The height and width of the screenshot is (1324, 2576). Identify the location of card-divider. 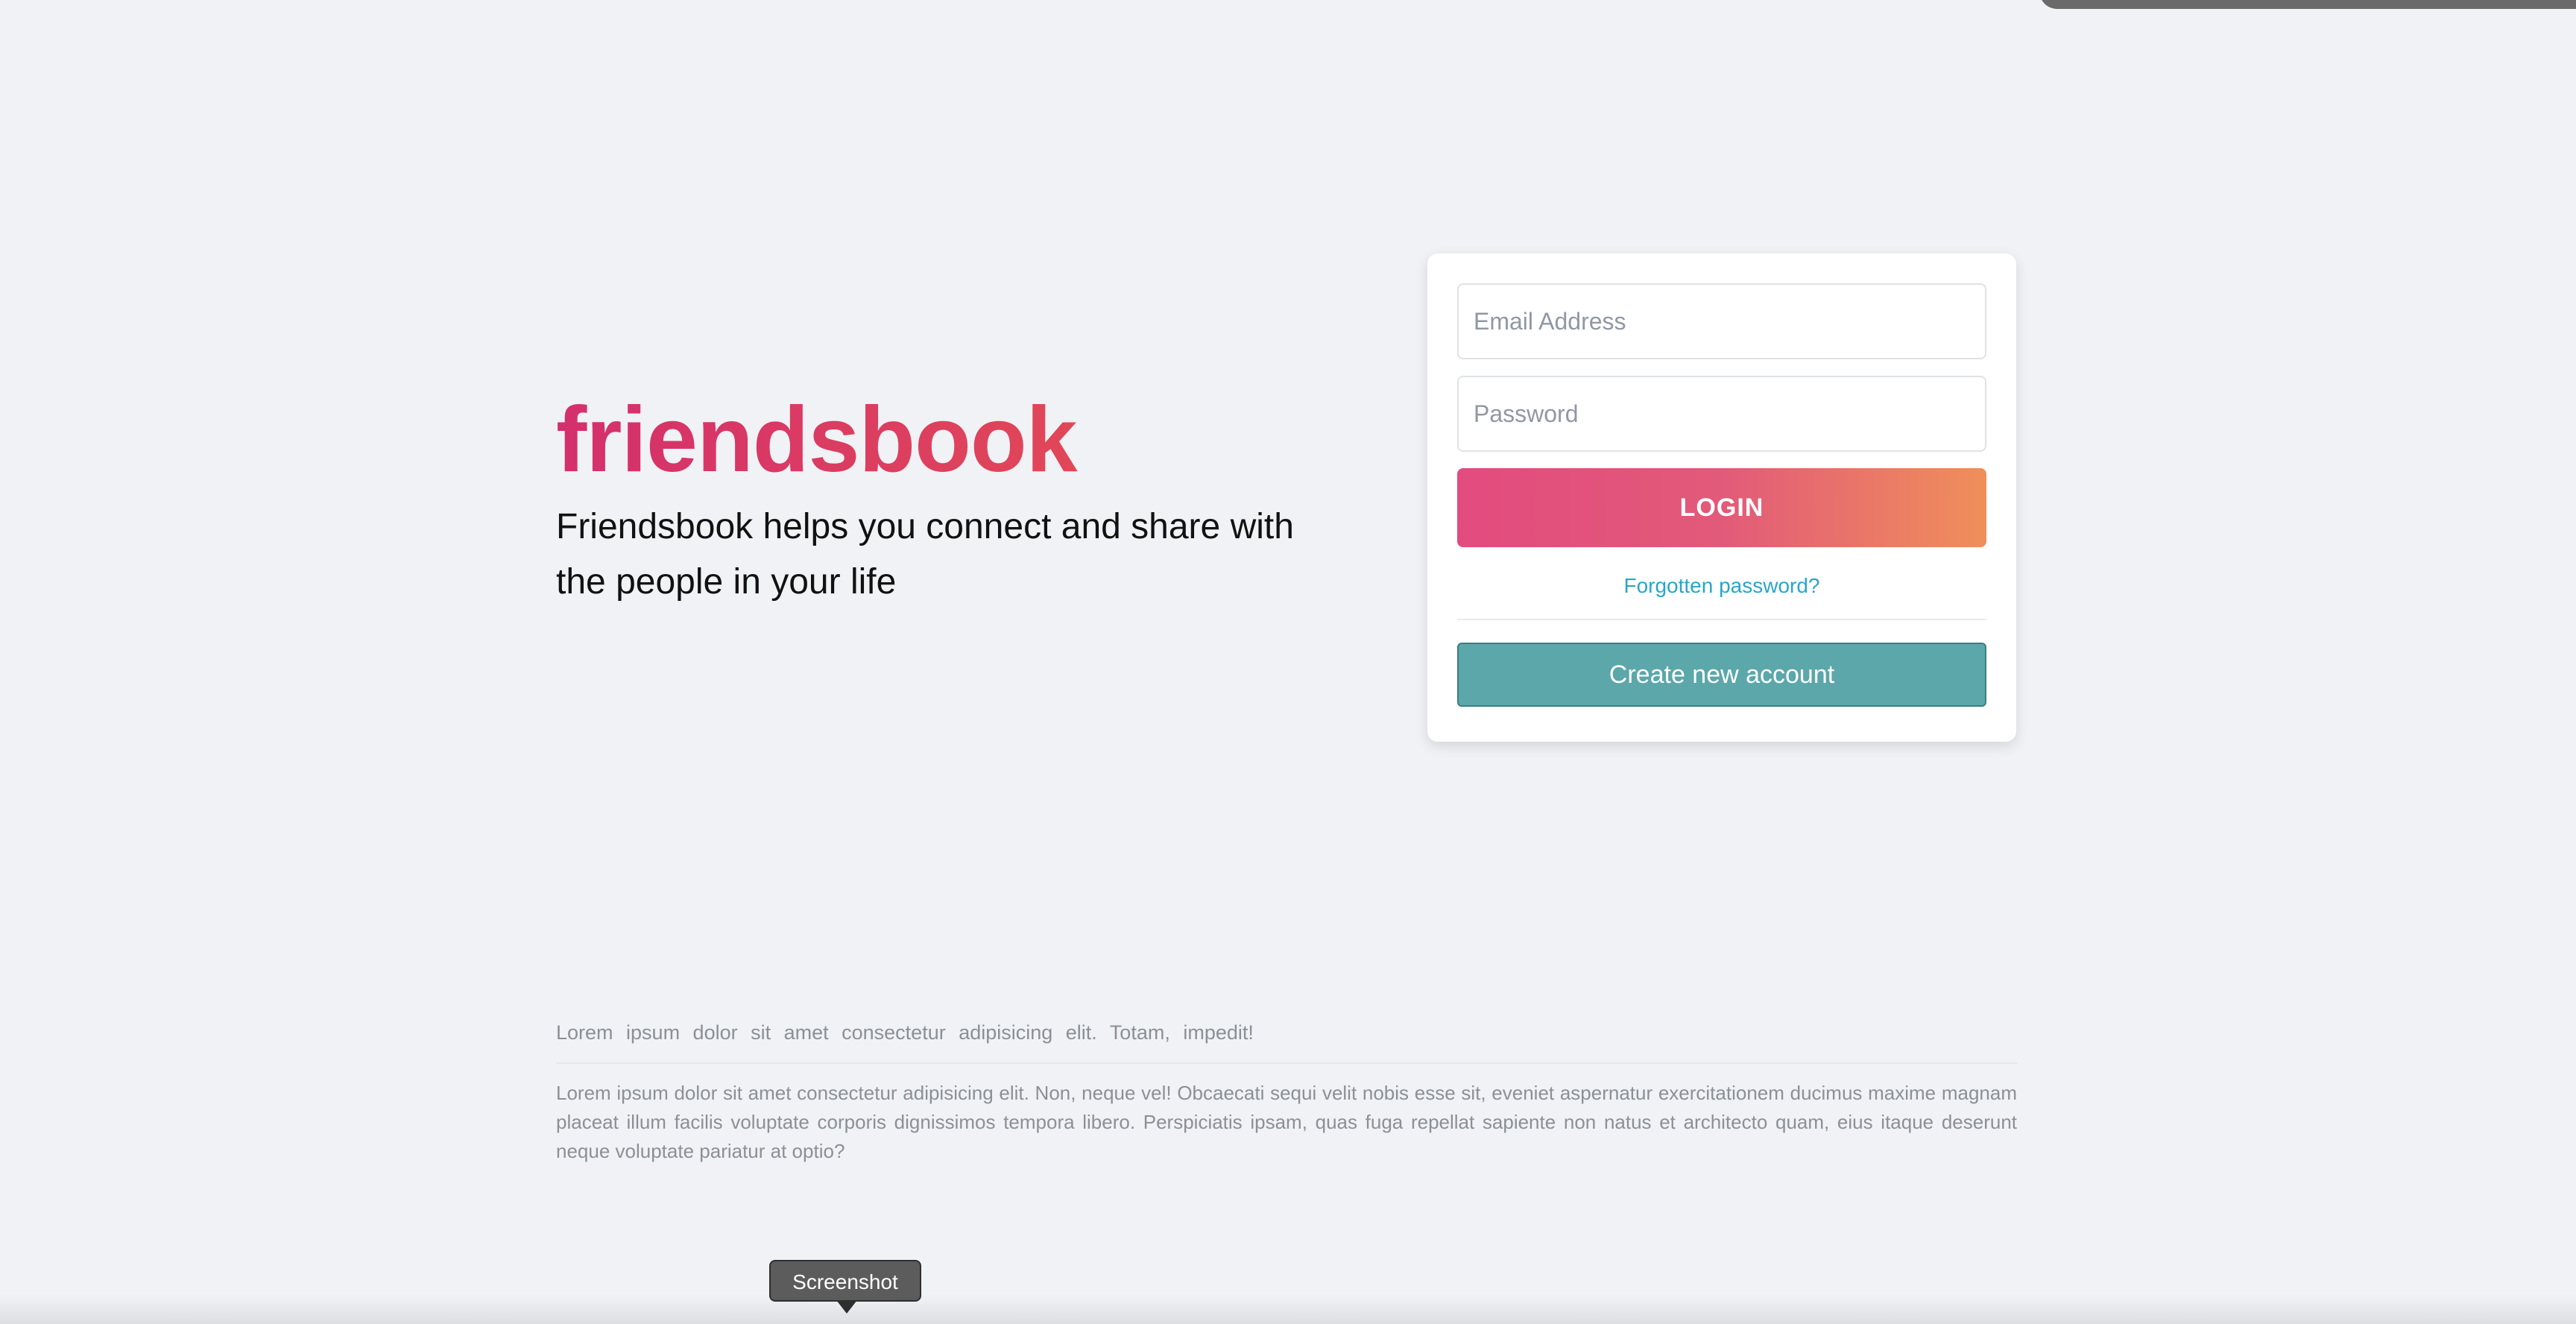
(1721, 619).